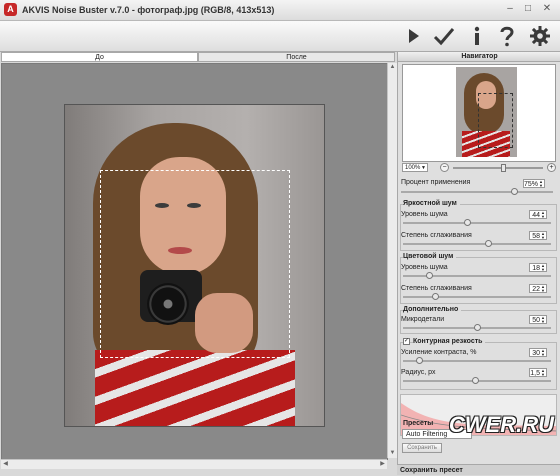  I want to click on info-button, so click(477, 36).